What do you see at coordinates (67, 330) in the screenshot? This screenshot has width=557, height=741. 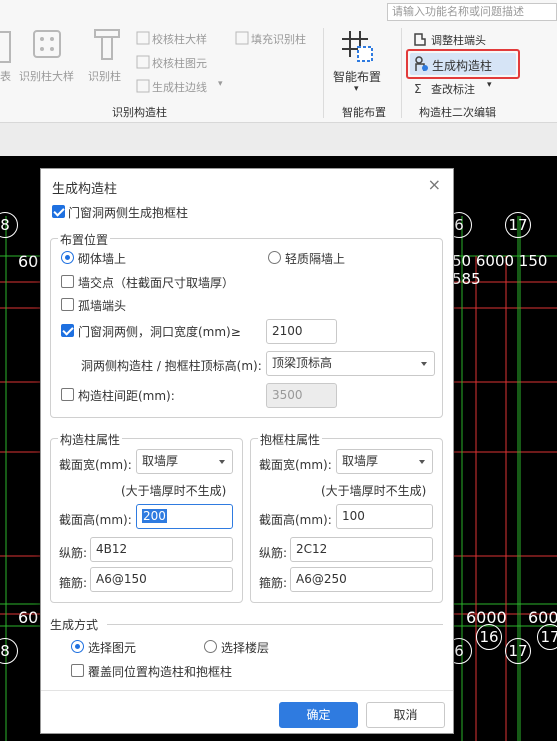 I see `door-window-sides-checkbox` at bounding box center [67, 330].